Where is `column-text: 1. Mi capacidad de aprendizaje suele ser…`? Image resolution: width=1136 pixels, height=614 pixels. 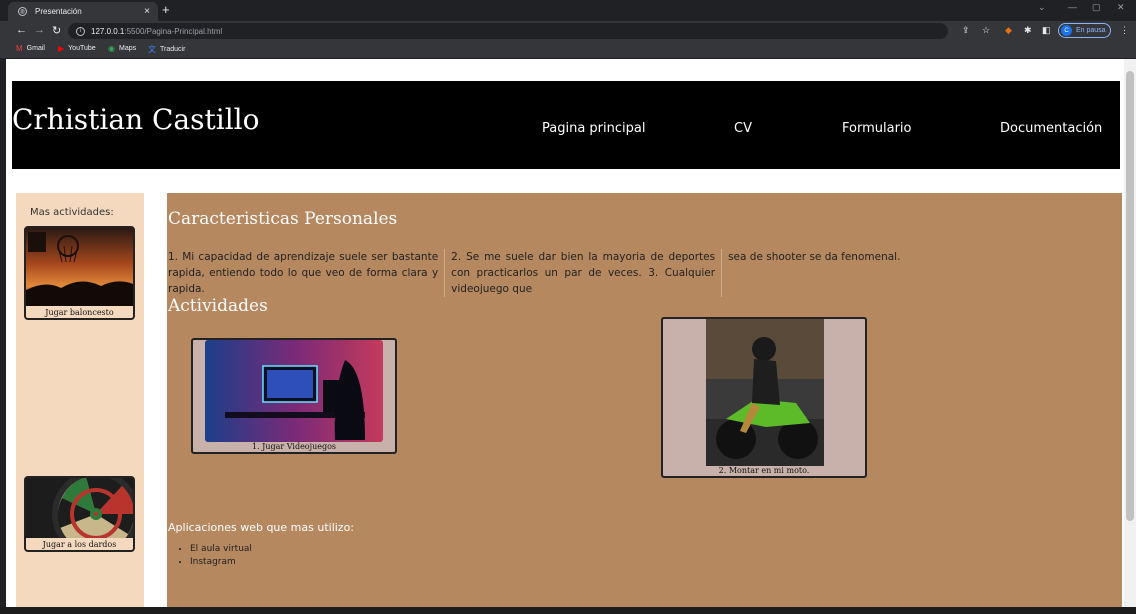
column-text: 1. Mi capacidad de aprendizaje suele ser… is located at coordinates (303, 273).